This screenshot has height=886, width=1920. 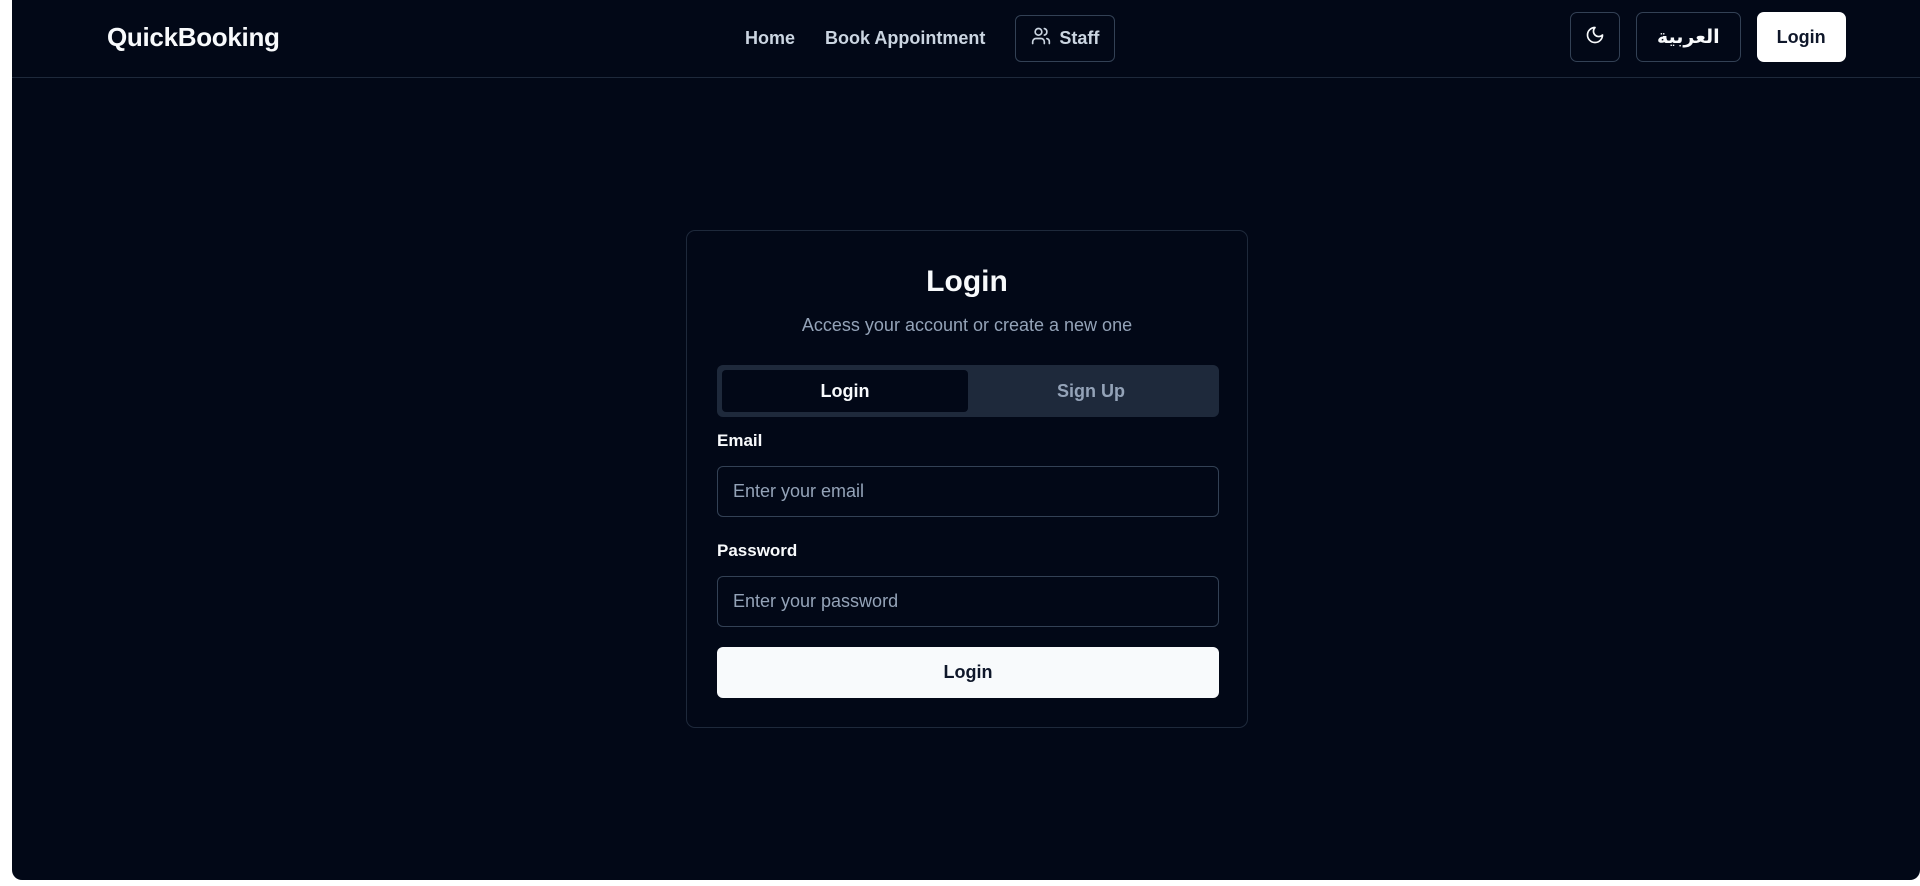 I want to click on brand-logo: QuickBooking, so click(x=193, y=37).